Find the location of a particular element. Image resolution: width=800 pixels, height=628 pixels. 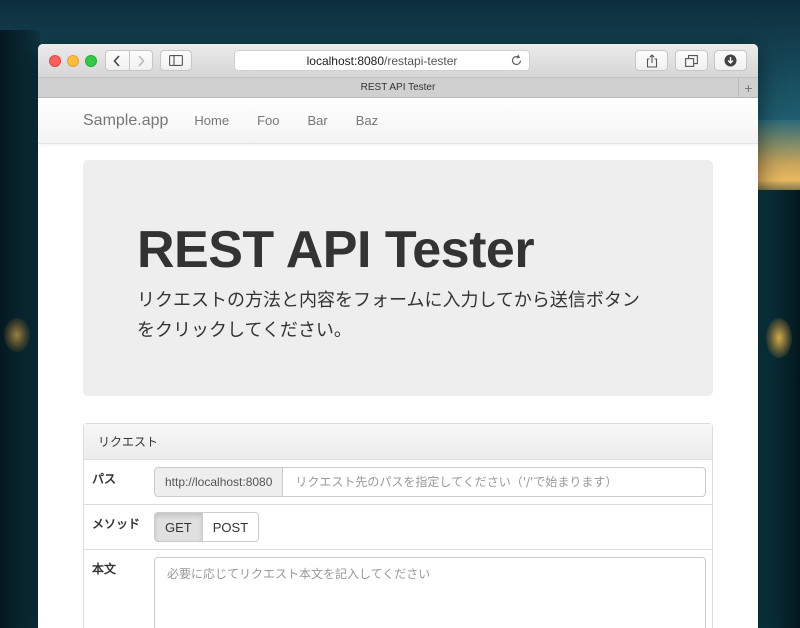

body-textarea is located at coordinates (430, 592).